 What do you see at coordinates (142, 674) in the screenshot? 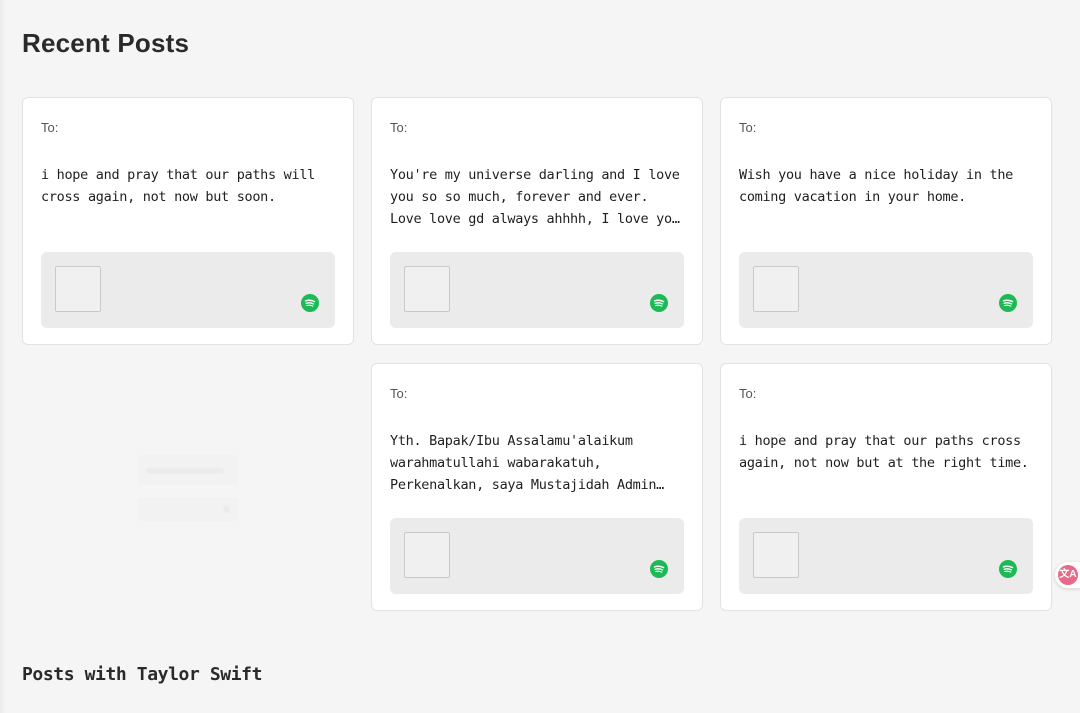
I see `taylor-swift-section-title: Posts with Taylor Swift` at bounding box center [142, 674].